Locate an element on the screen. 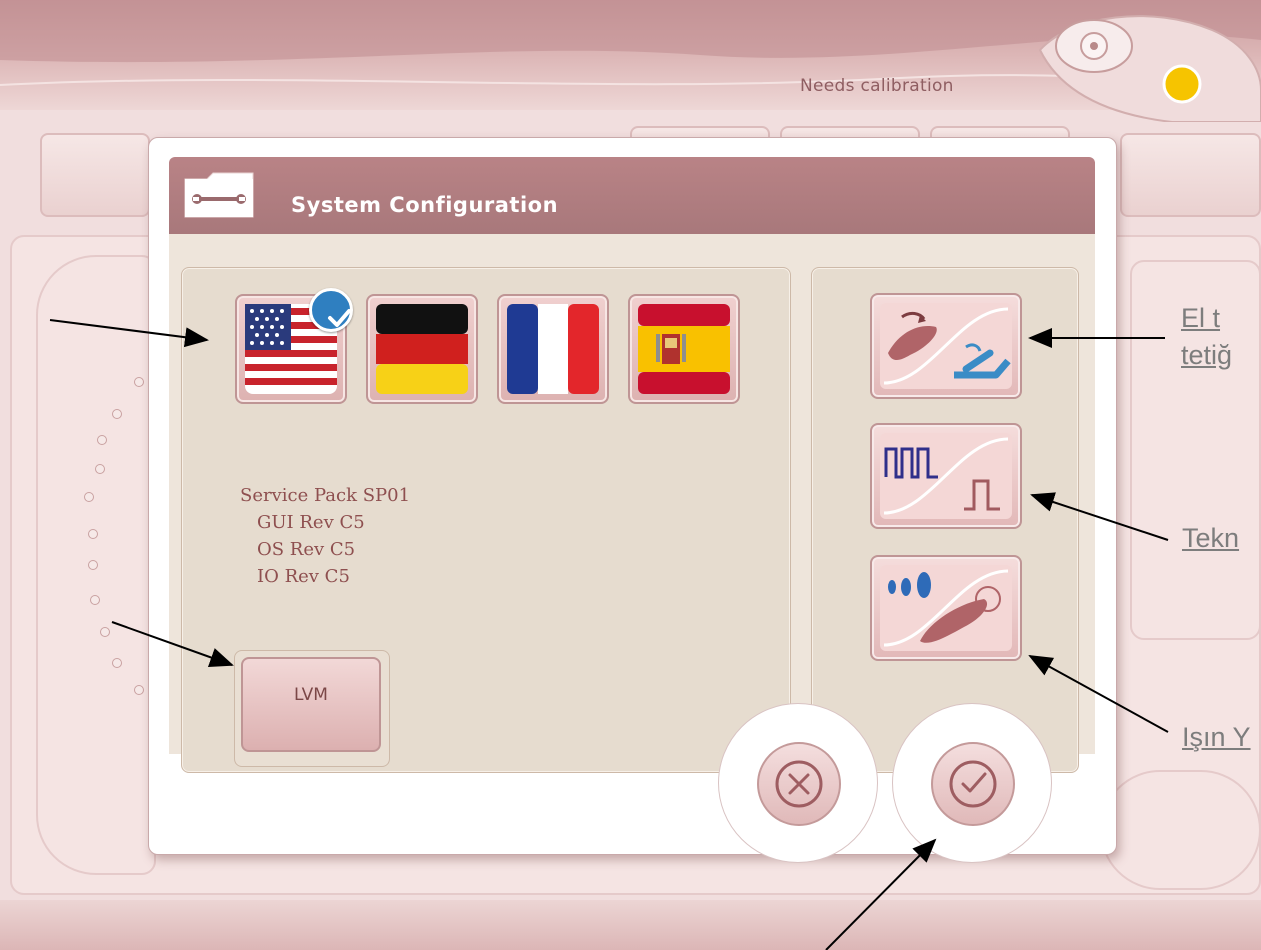 This screenshot has width=1261, height=950. confirm-check-icon is located at coordinates (973, 784).